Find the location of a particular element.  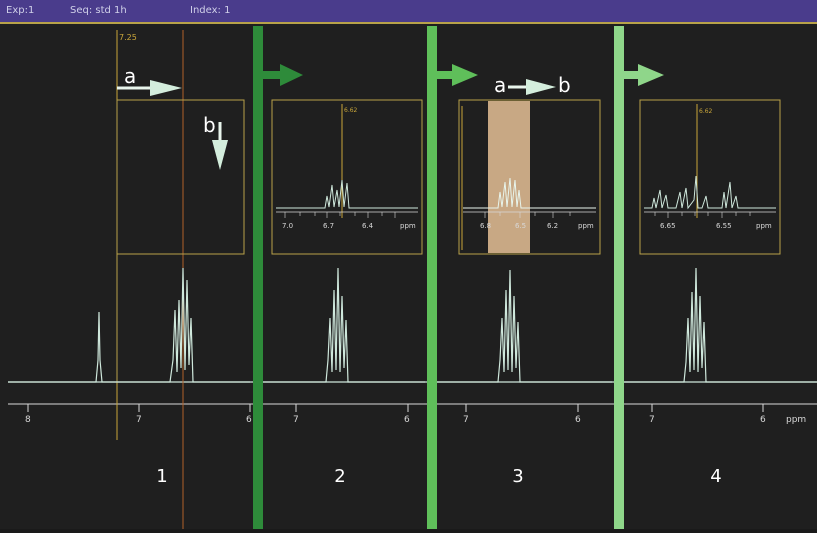

sequence-label: Seq: std 1h is located at coordinates (98, 10).